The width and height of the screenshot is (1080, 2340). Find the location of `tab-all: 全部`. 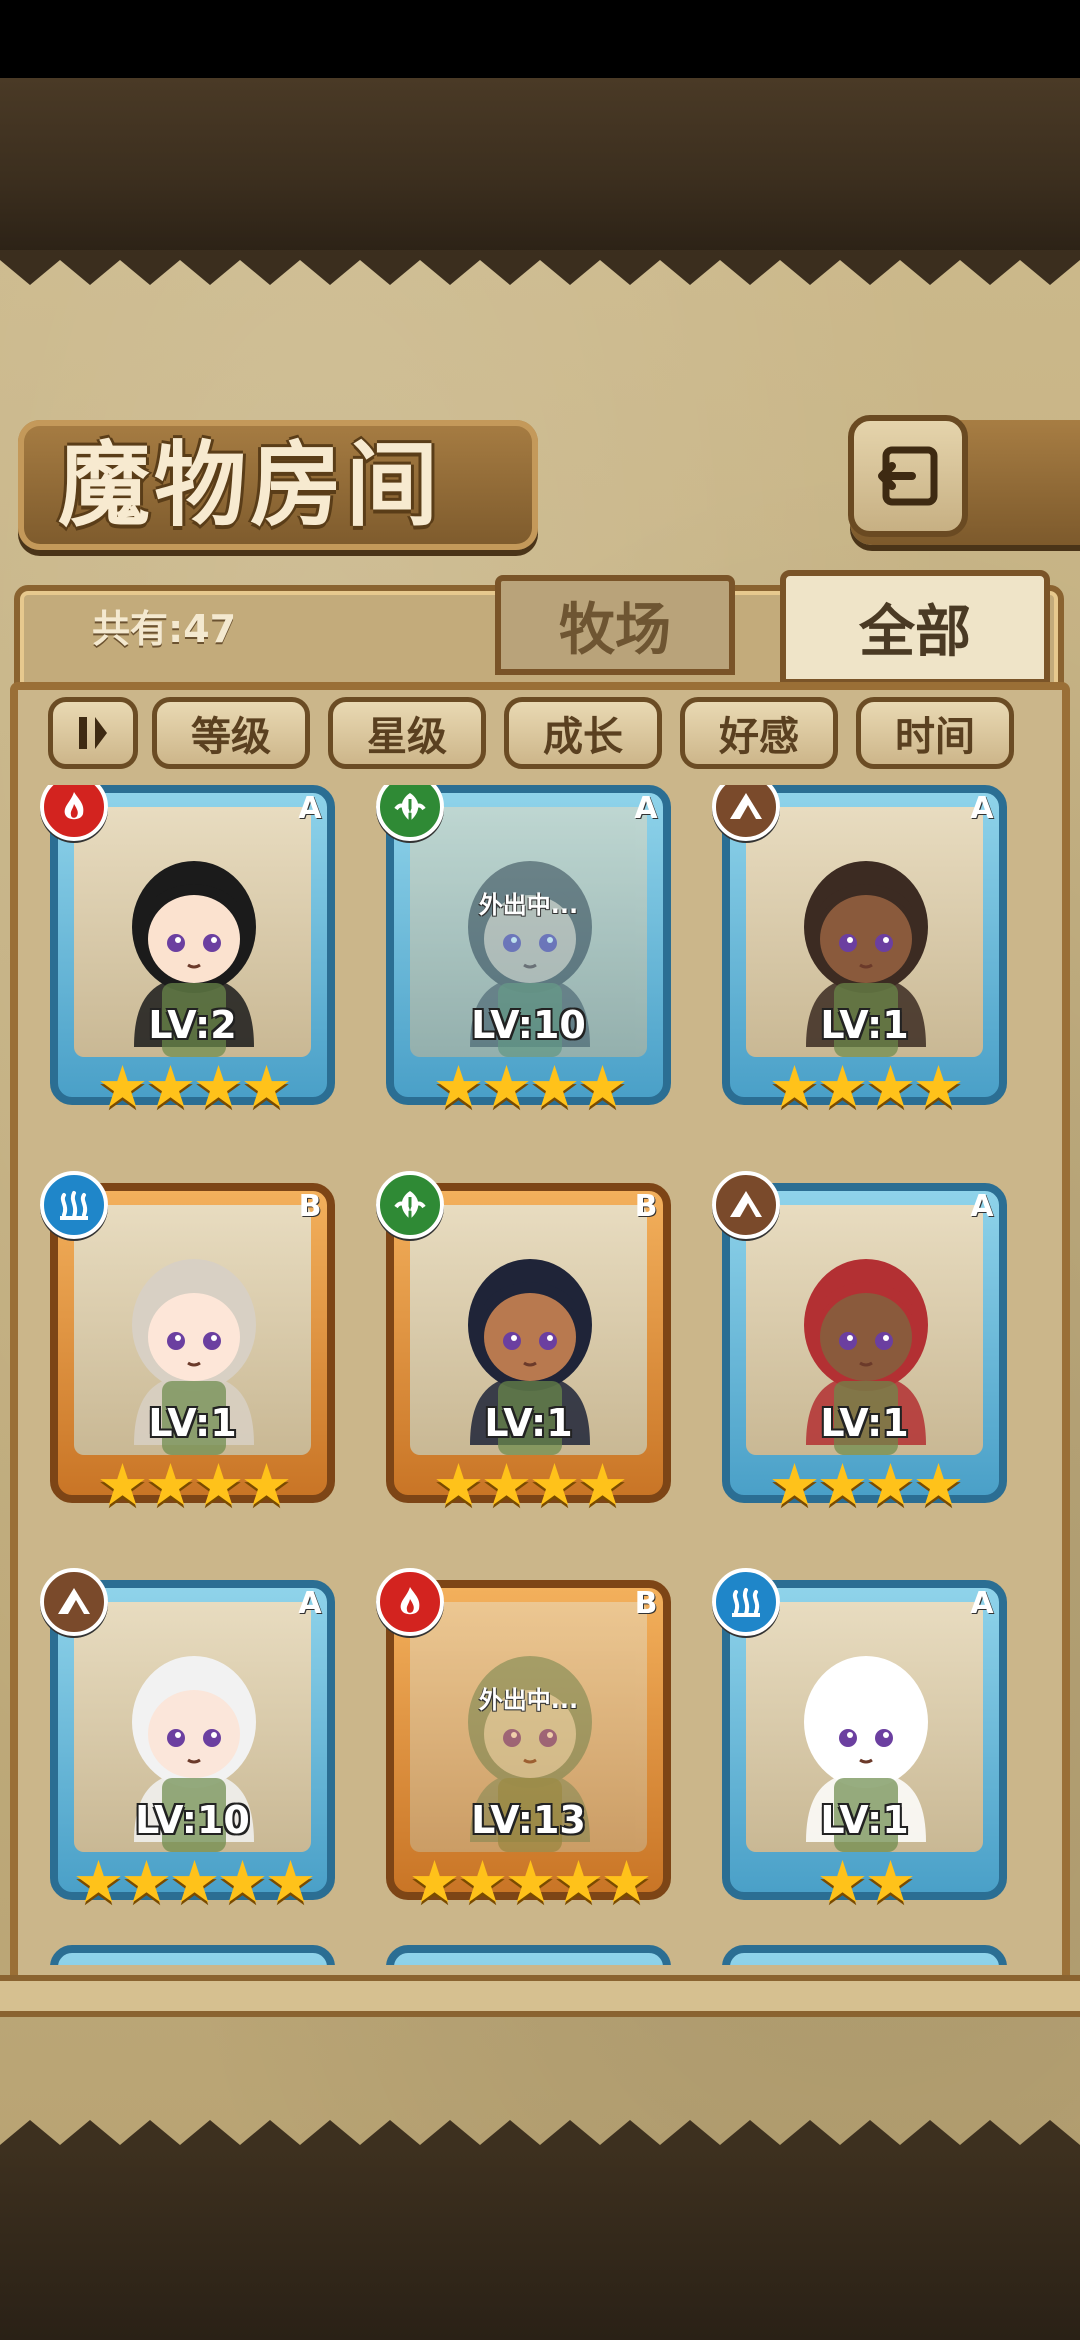

tab-all: 全部 is located at coordinates (915, 627).